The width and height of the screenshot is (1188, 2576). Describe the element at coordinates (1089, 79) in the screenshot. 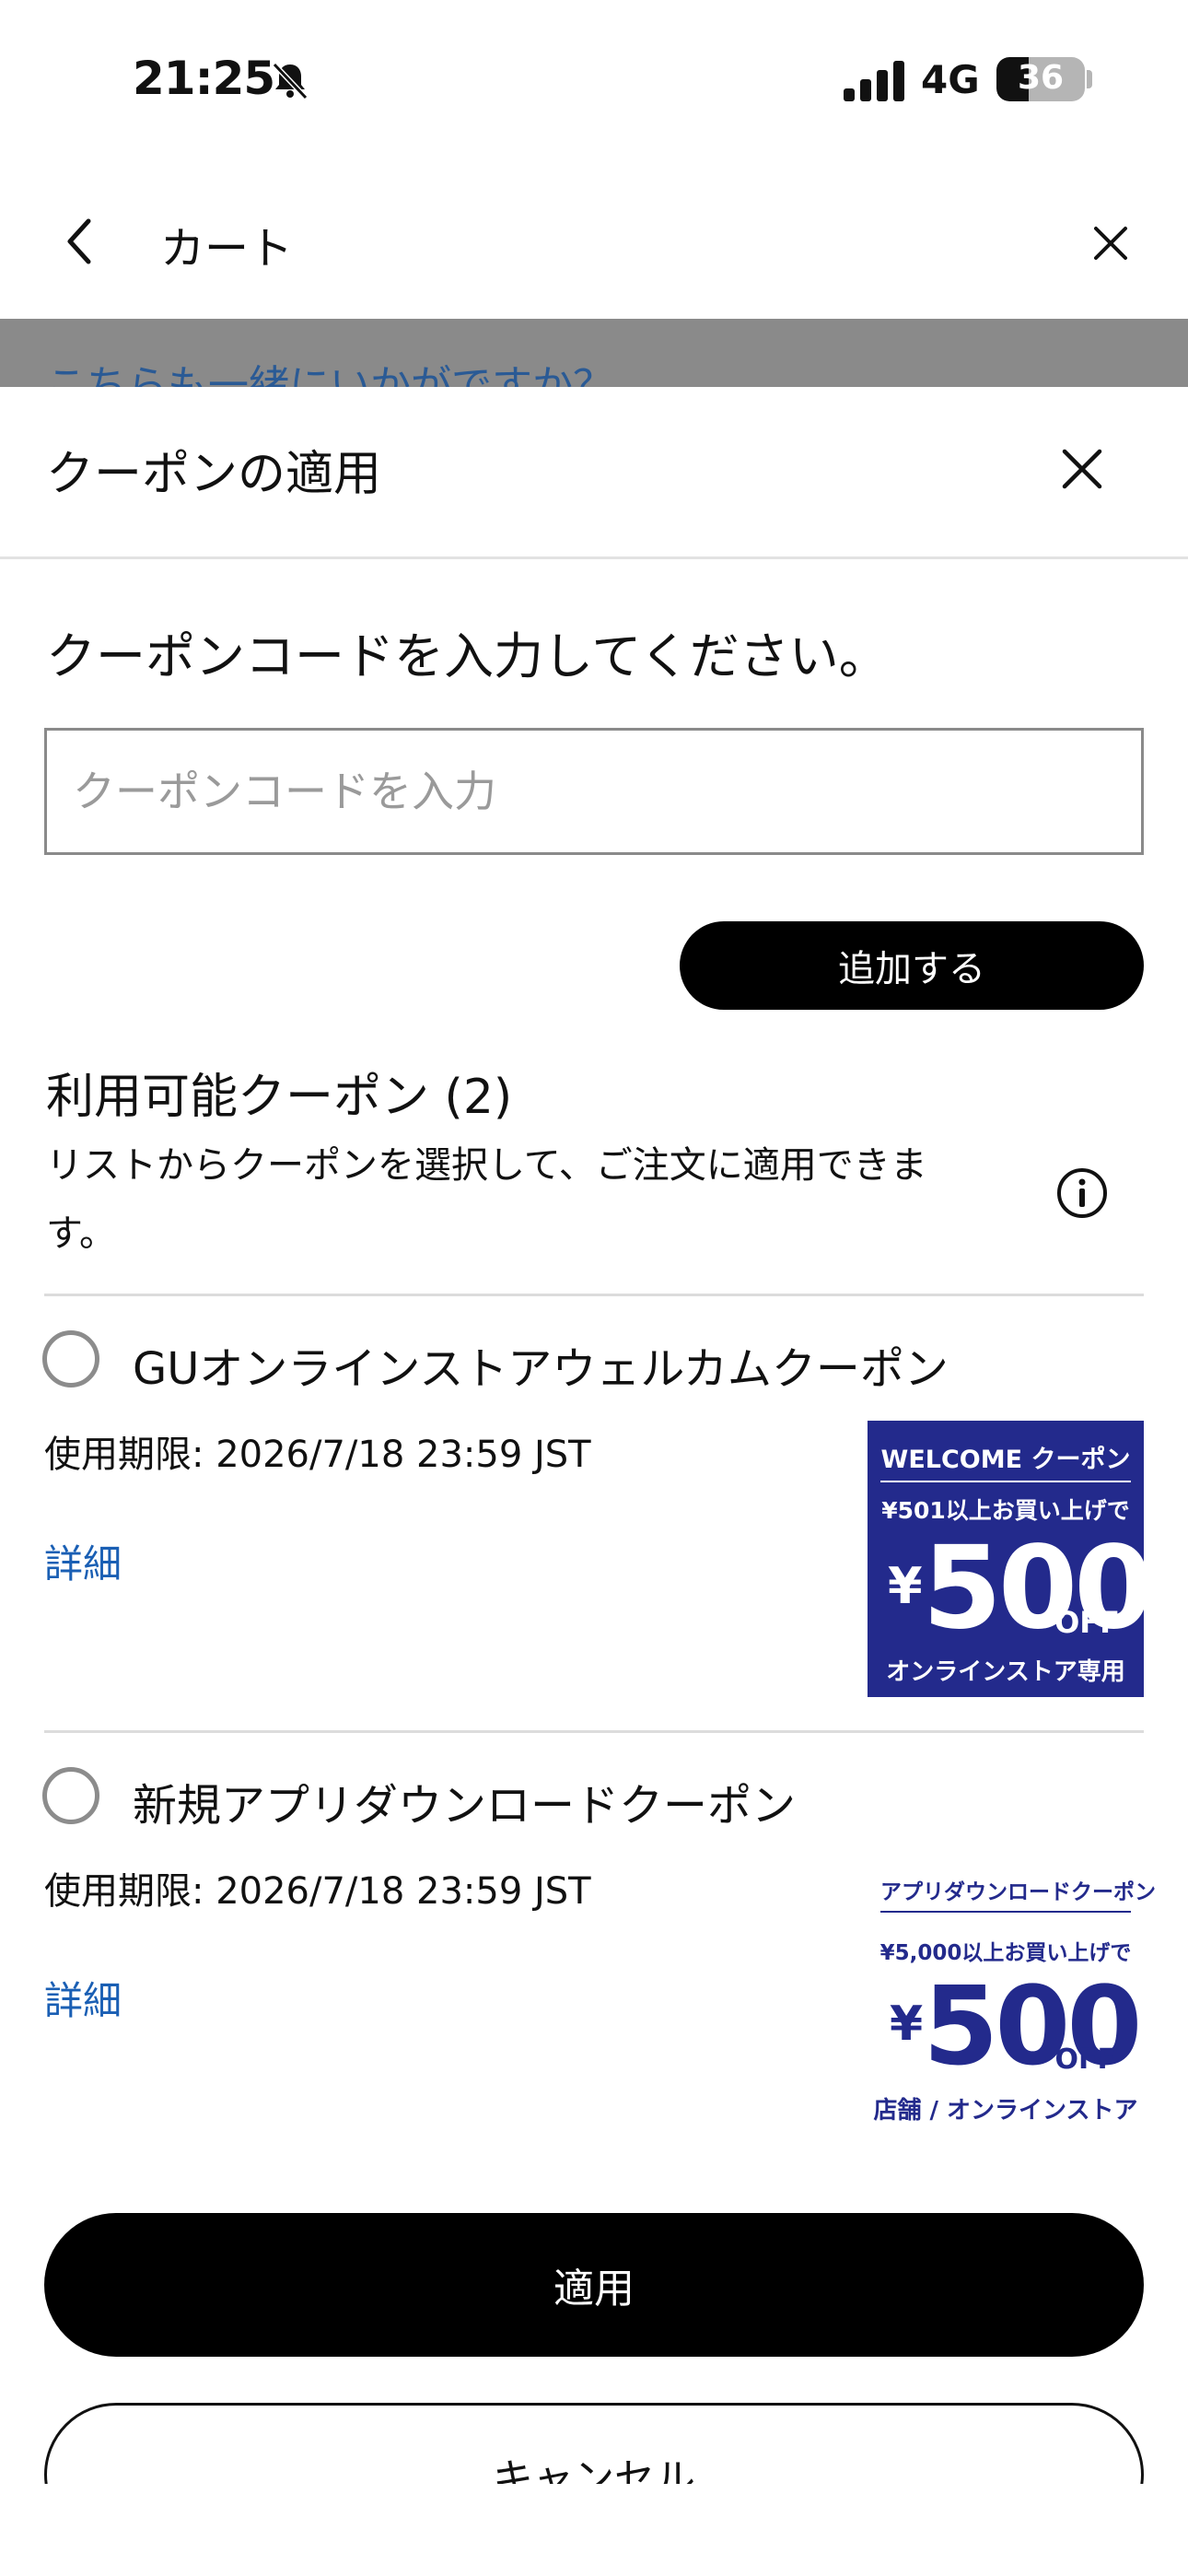

I see `battery-cap` at that location.